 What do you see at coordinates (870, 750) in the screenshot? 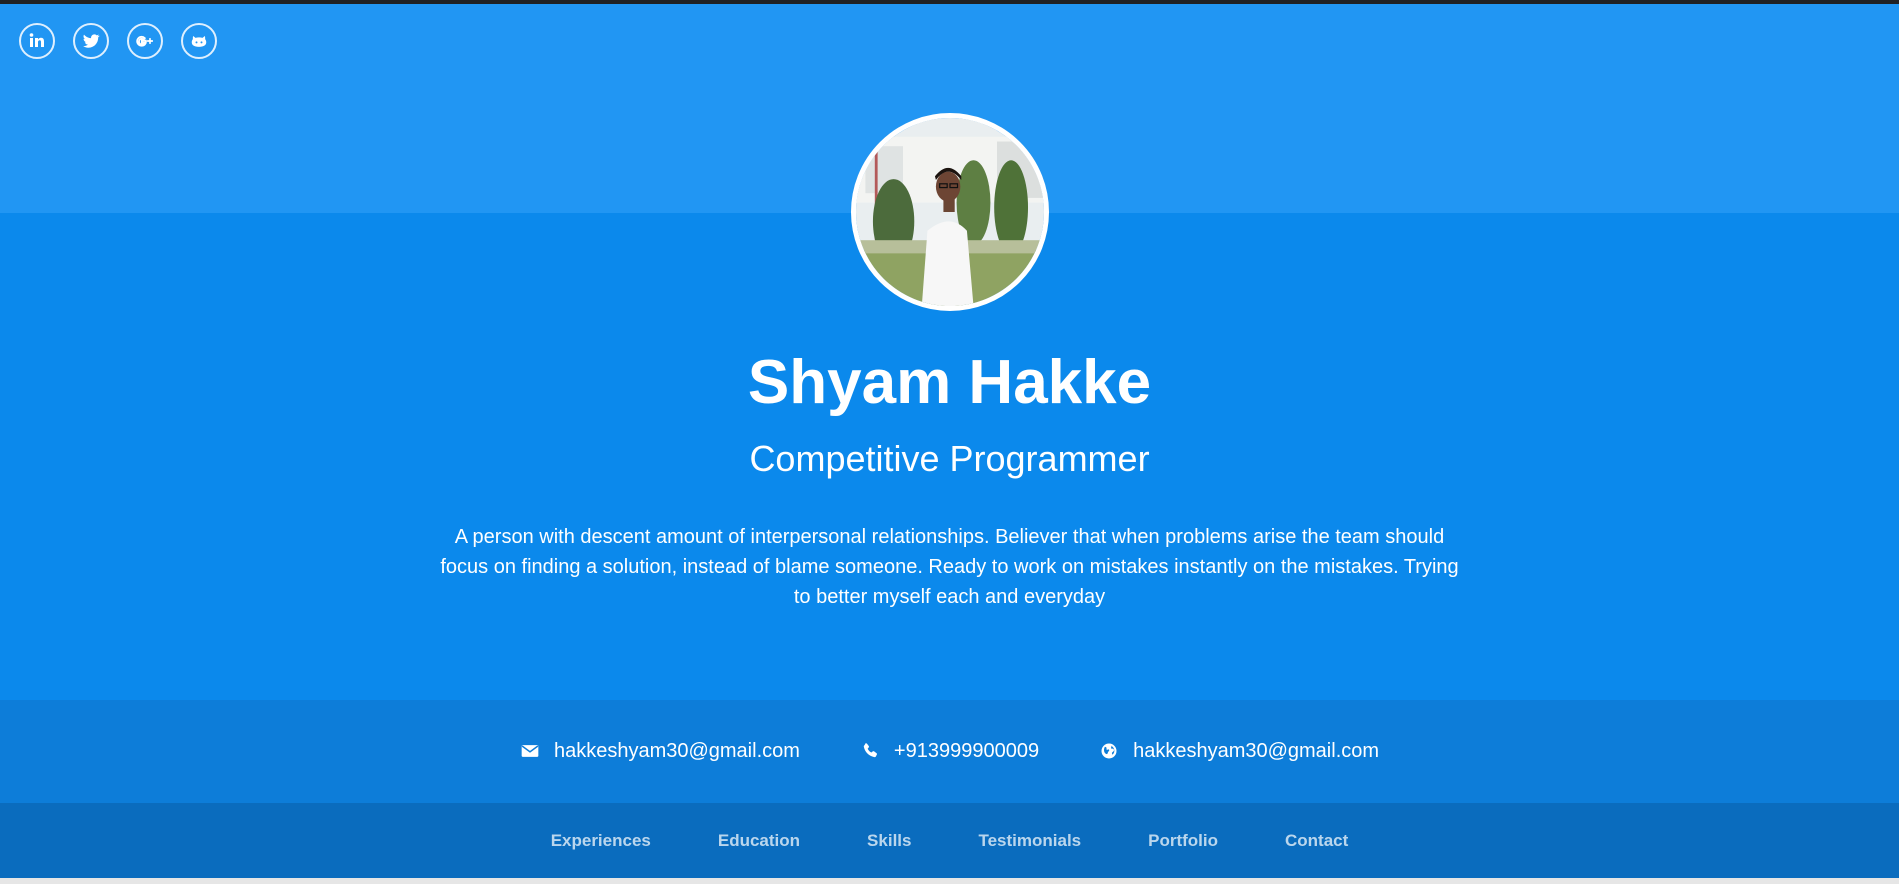
I see `phone-icon` at bounding box center [870, 750].